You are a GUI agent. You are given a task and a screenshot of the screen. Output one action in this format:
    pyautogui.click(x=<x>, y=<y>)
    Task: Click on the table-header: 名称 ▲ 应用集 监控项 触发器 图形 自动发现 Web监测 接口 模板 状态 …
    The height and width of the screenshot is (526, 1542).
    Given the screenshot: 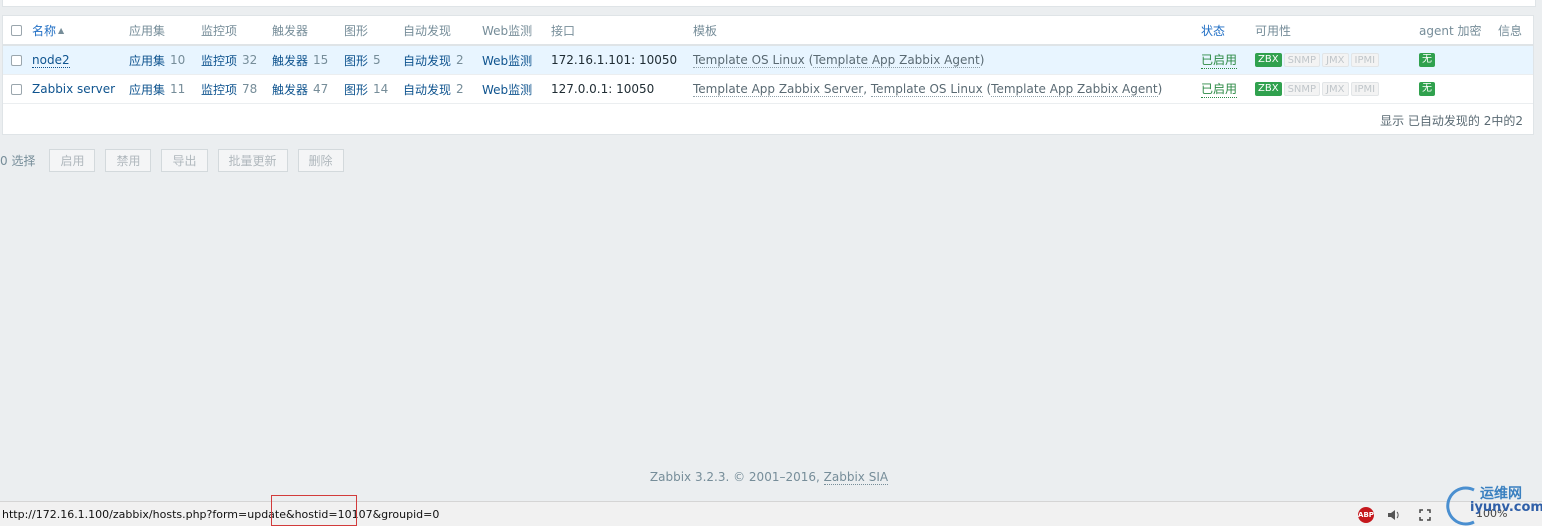 What is the action you would take?
    pyautogui.click(x=768, y=31)
    